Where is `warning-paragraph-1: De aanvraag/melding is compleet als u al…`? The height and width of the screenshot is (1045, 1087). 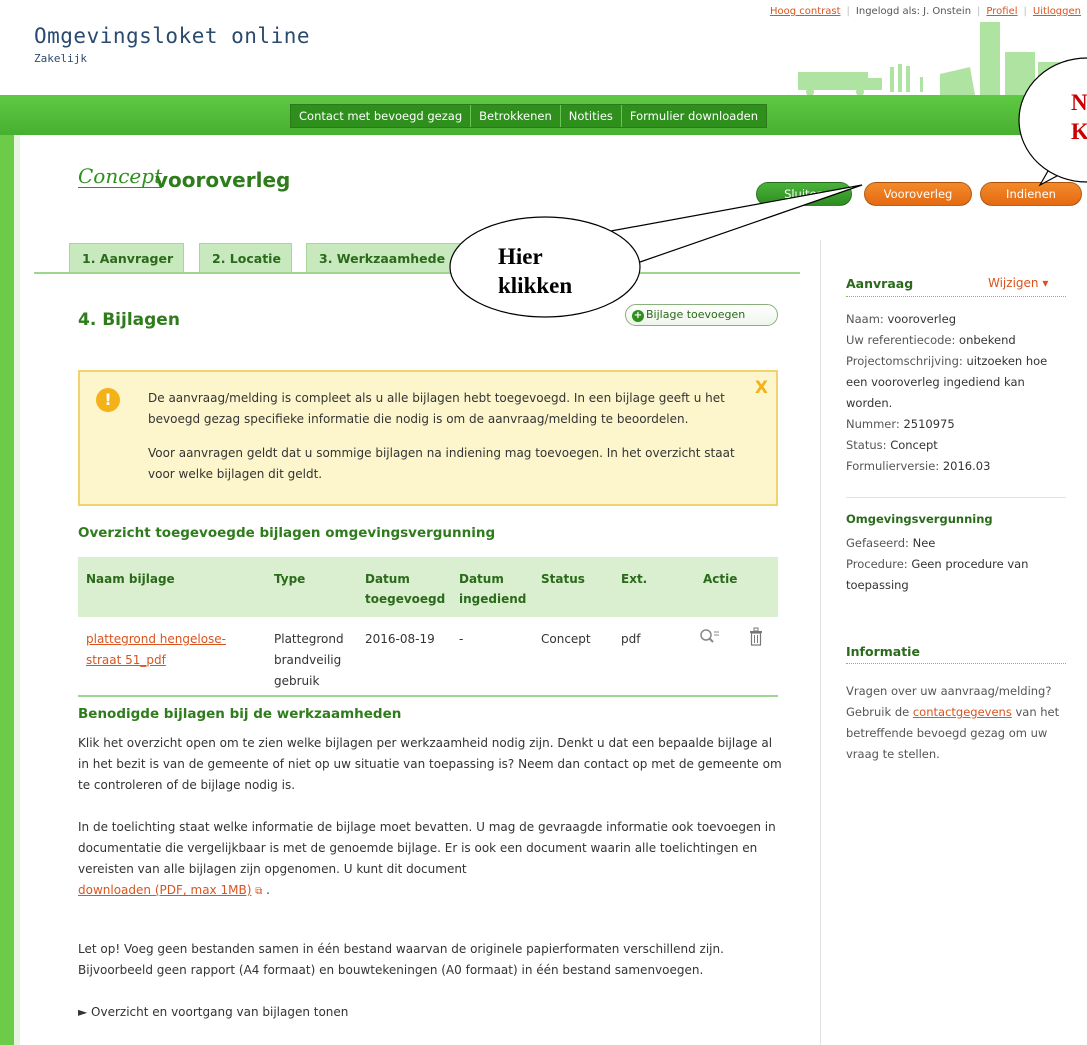 warning-paragraph-1: De aanvraag/melding is compleet als u al… is located at coordinates (436, 408).